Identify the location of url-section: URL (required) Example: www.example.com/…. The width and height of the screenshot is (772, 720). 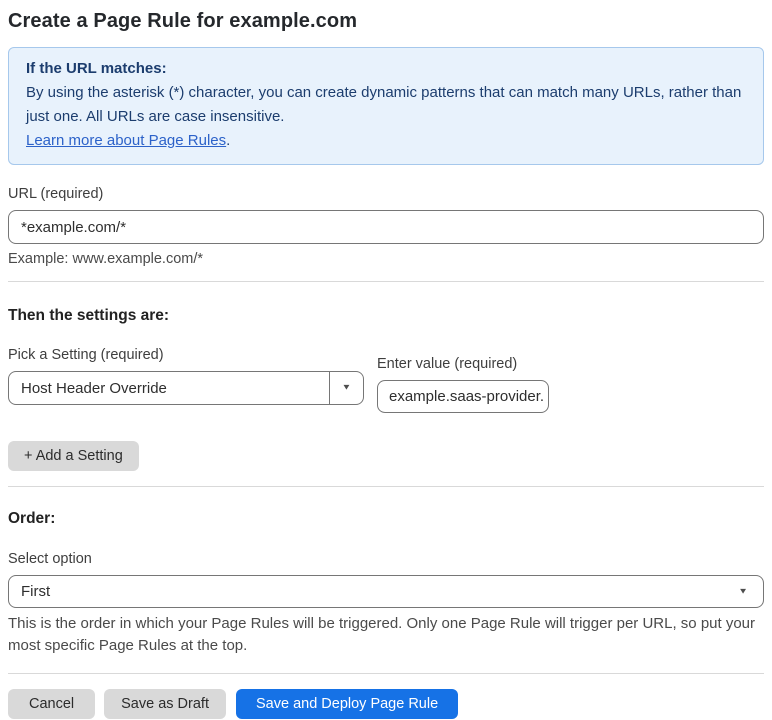
(386, 226).